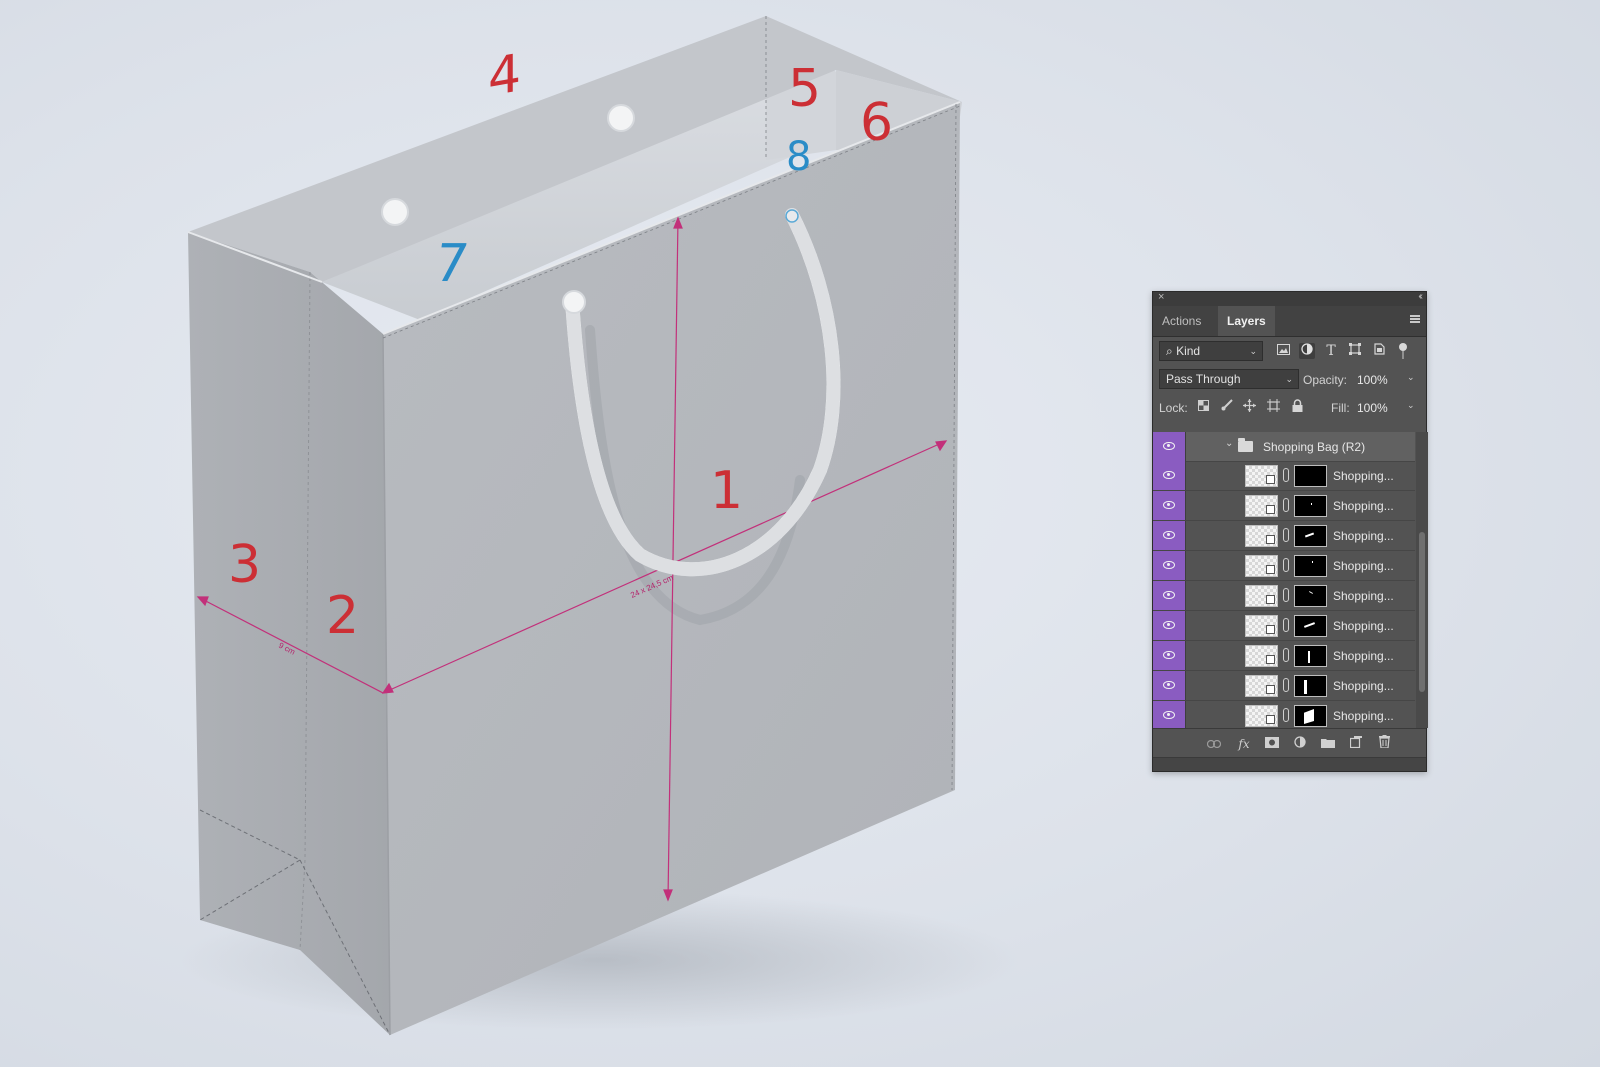 The height and width of the screenshot is (1067, 1600). What do you see at coordinates (395, 212) in the screenshot?
I see `rope-knot-left` at bounding box center [395, 212].